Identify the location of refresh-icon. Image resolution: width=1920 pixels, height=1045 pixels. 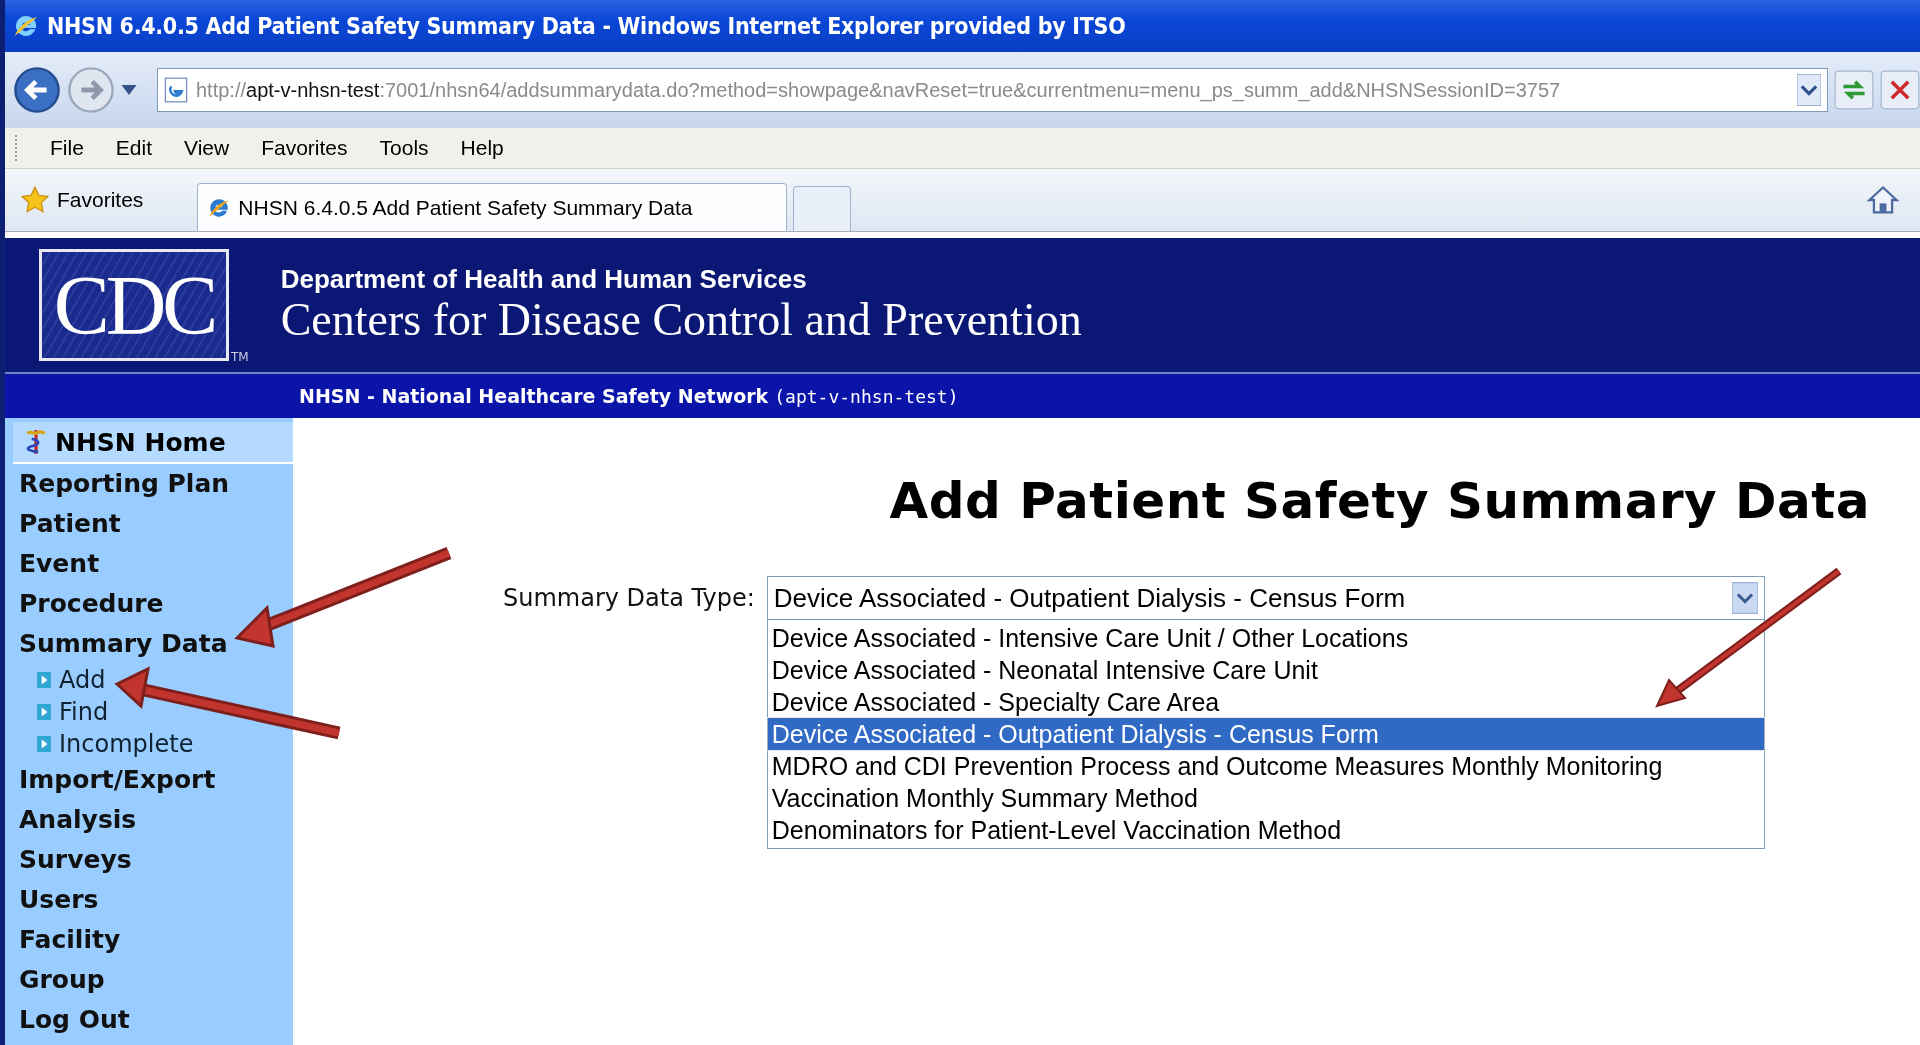
(1854, 90).